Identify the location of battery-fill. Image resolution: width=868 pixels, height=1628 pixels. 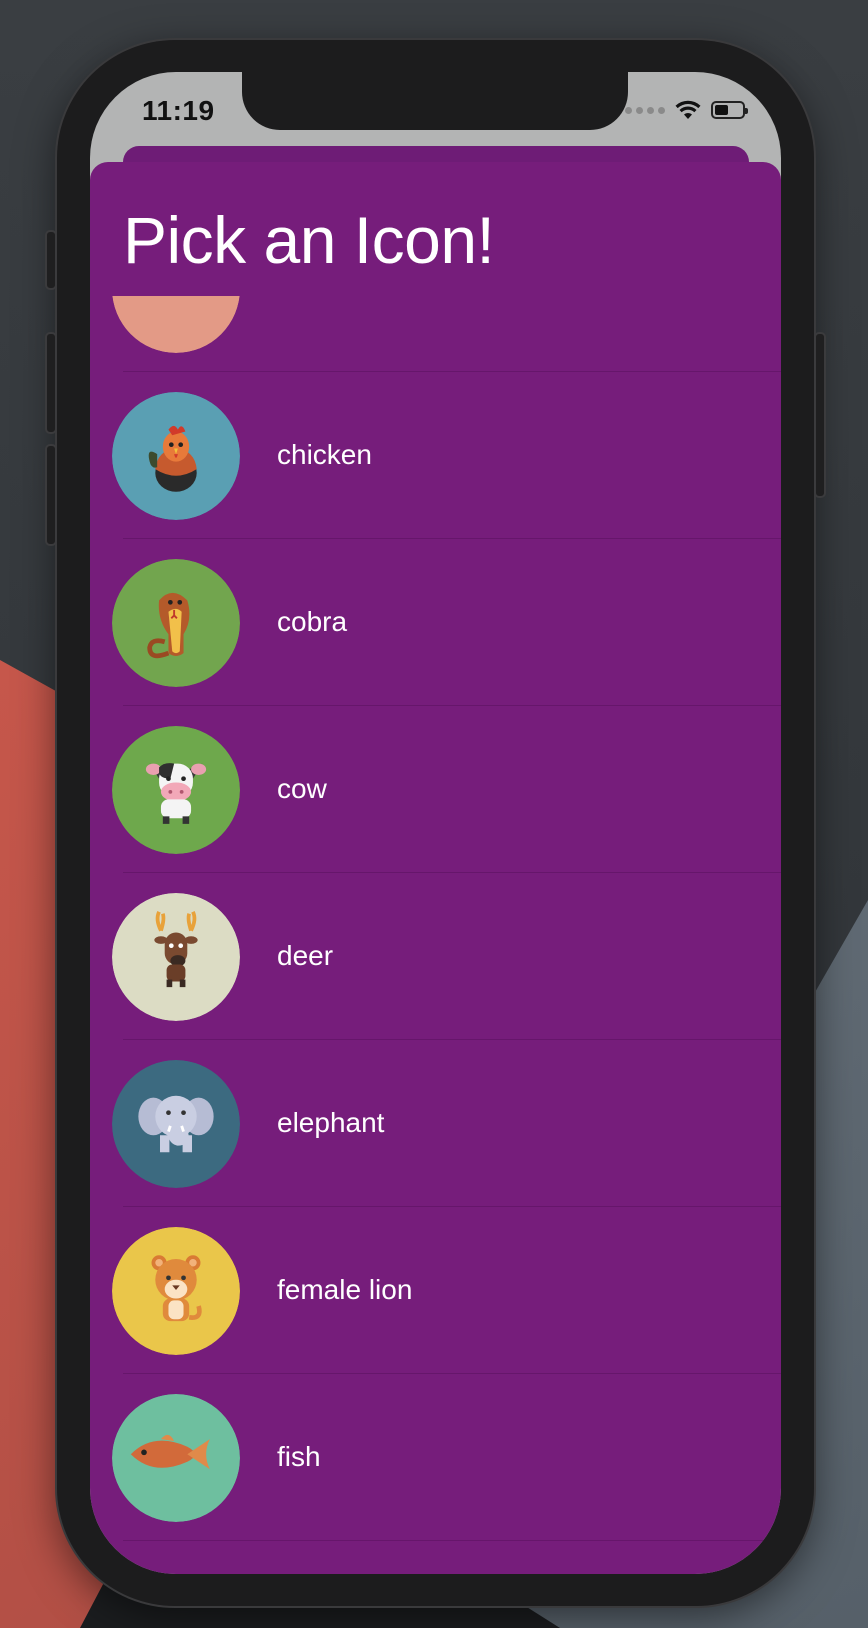
(721, 110).